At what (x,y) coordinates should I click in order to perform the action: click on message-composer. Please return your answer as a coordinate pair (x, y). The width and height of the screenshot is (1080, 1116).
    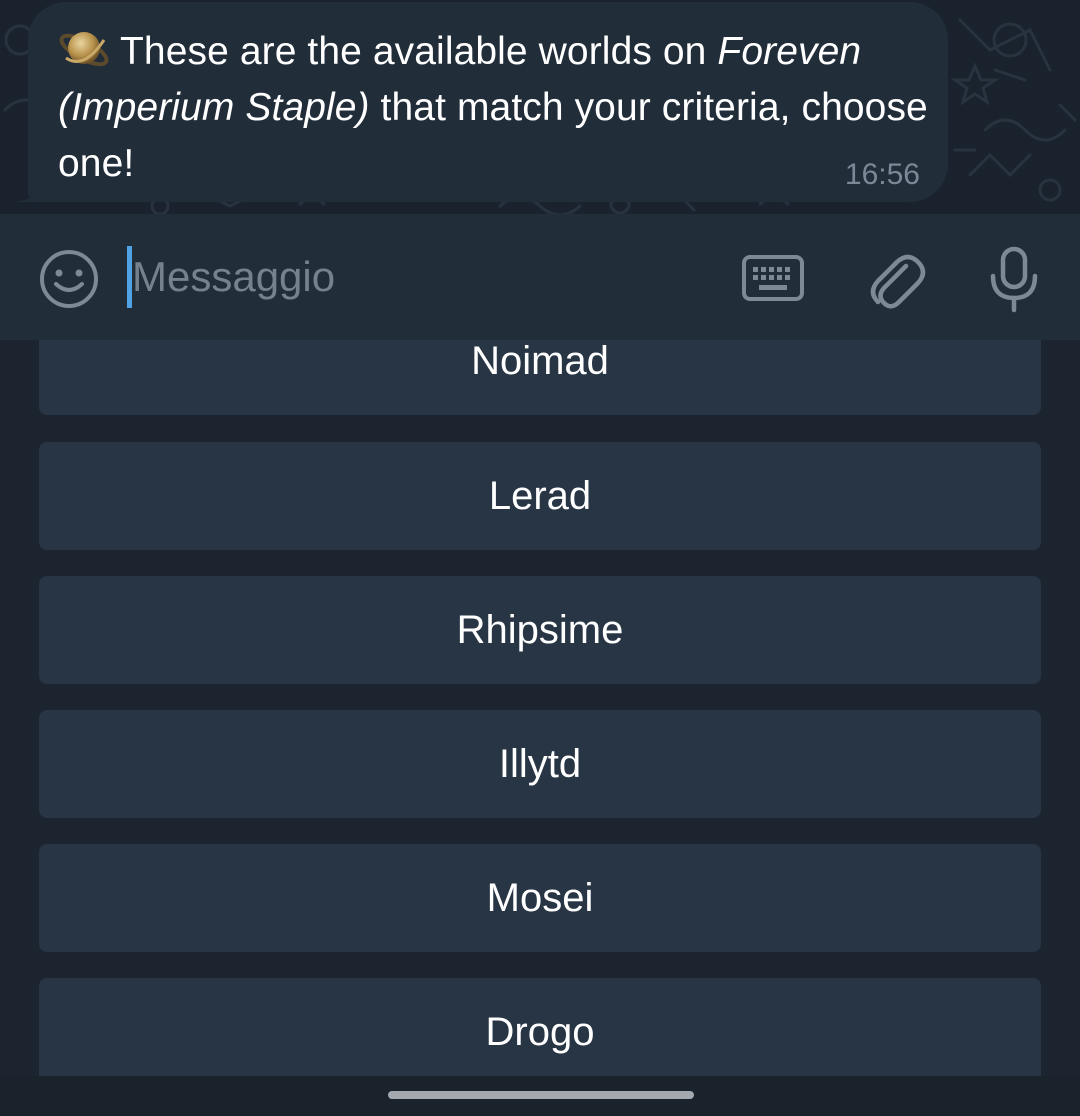
    Looking at the image, I should click on (540, 277).